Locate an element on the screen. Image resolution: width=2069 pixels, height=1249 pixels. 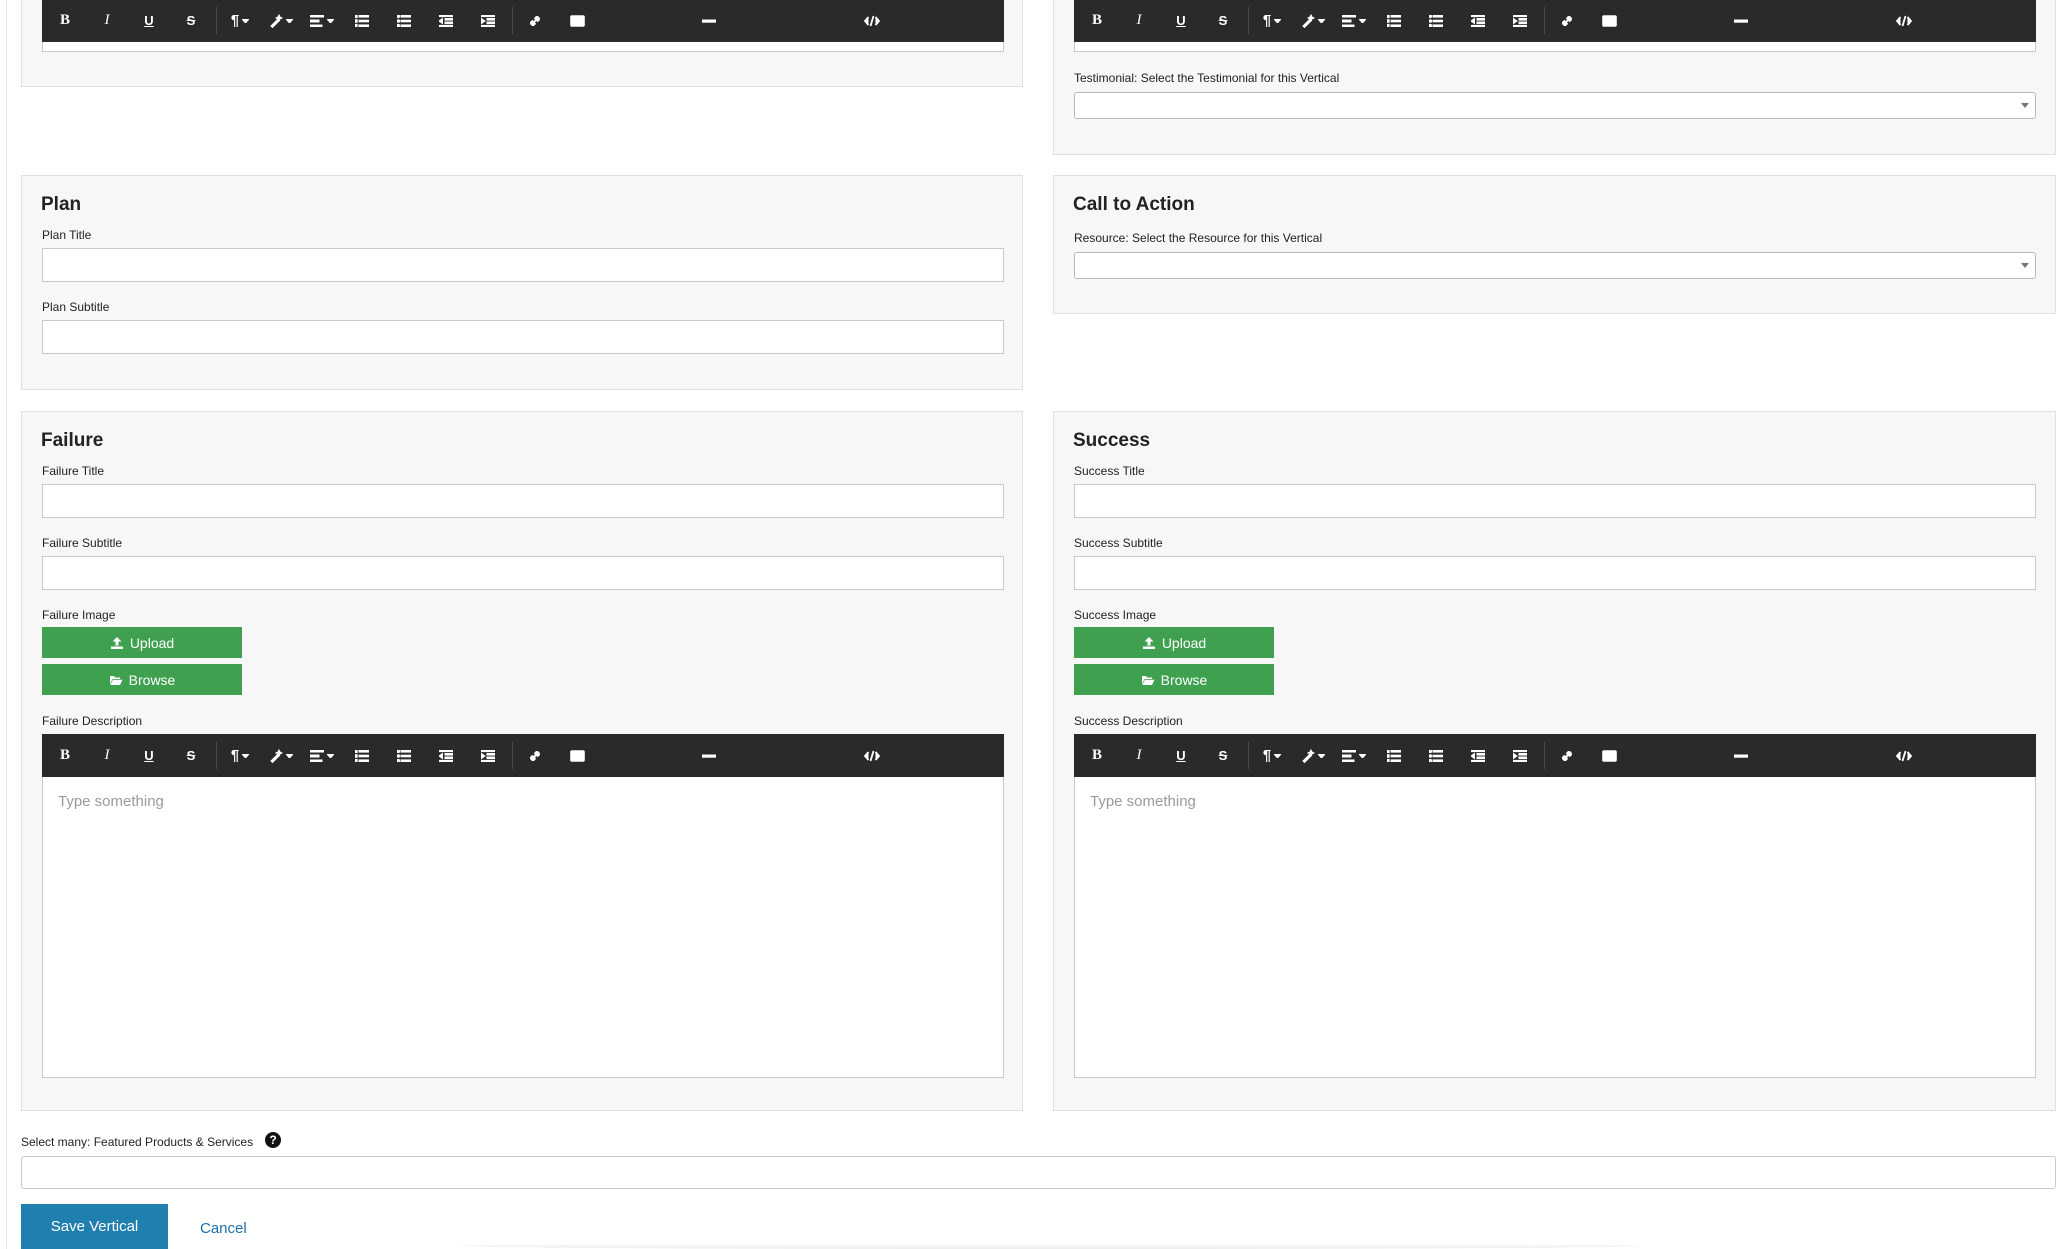
failure-heading: Failure is located at coordinates (72, 440).